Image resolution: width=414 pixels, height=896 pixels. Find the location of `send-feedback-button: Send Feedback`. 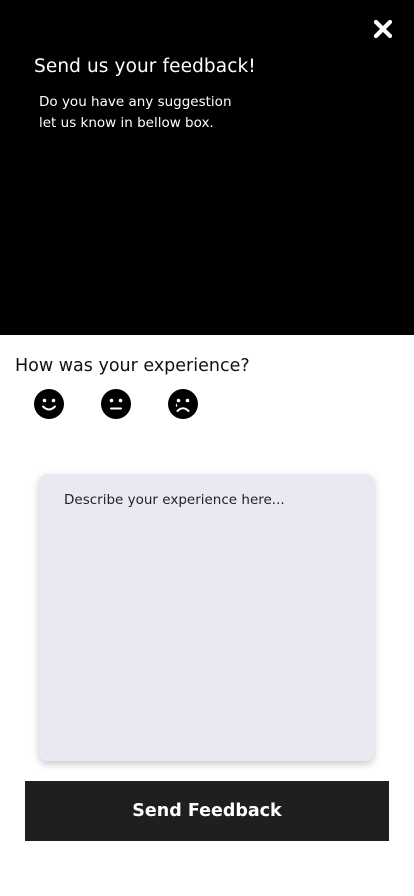

send-feedback-button: Send Feedback is located at coordinates (207, 811).